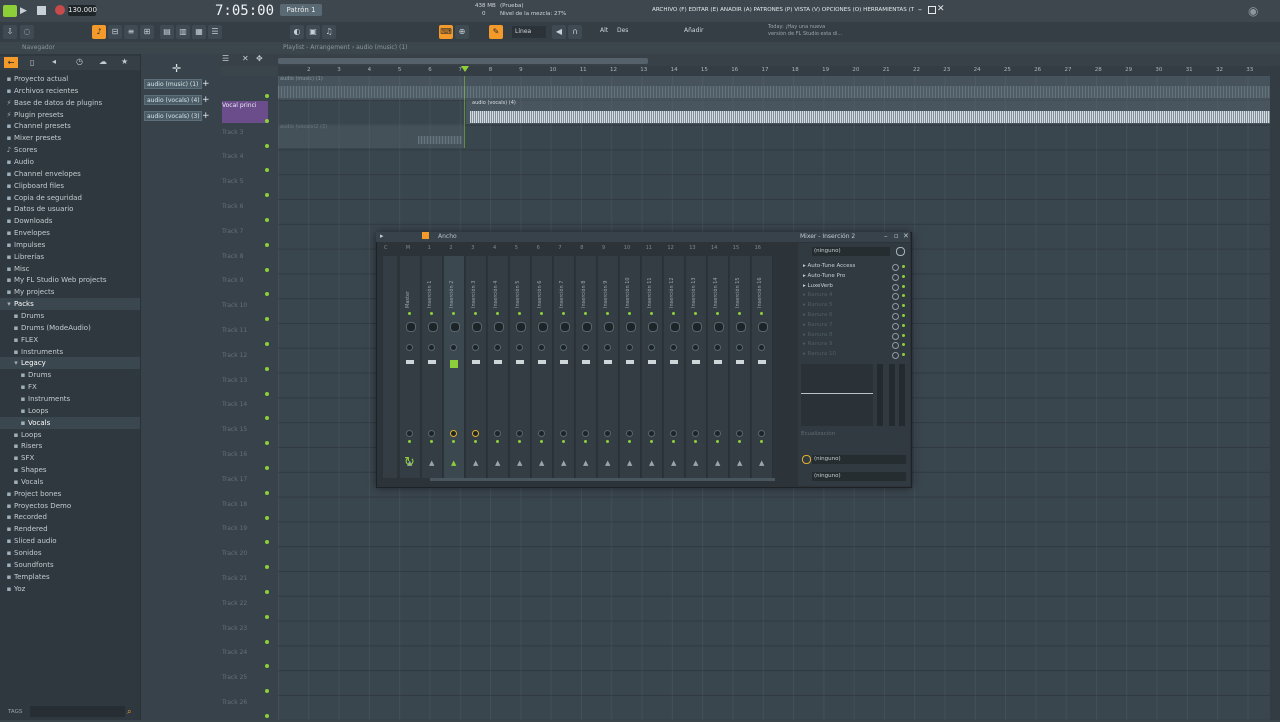 The width and height of the screenshot is (1280, 722). Describe the element at coordinates (245, 111) in the screenshot. I see `track-header: Vocal princi` at that location.